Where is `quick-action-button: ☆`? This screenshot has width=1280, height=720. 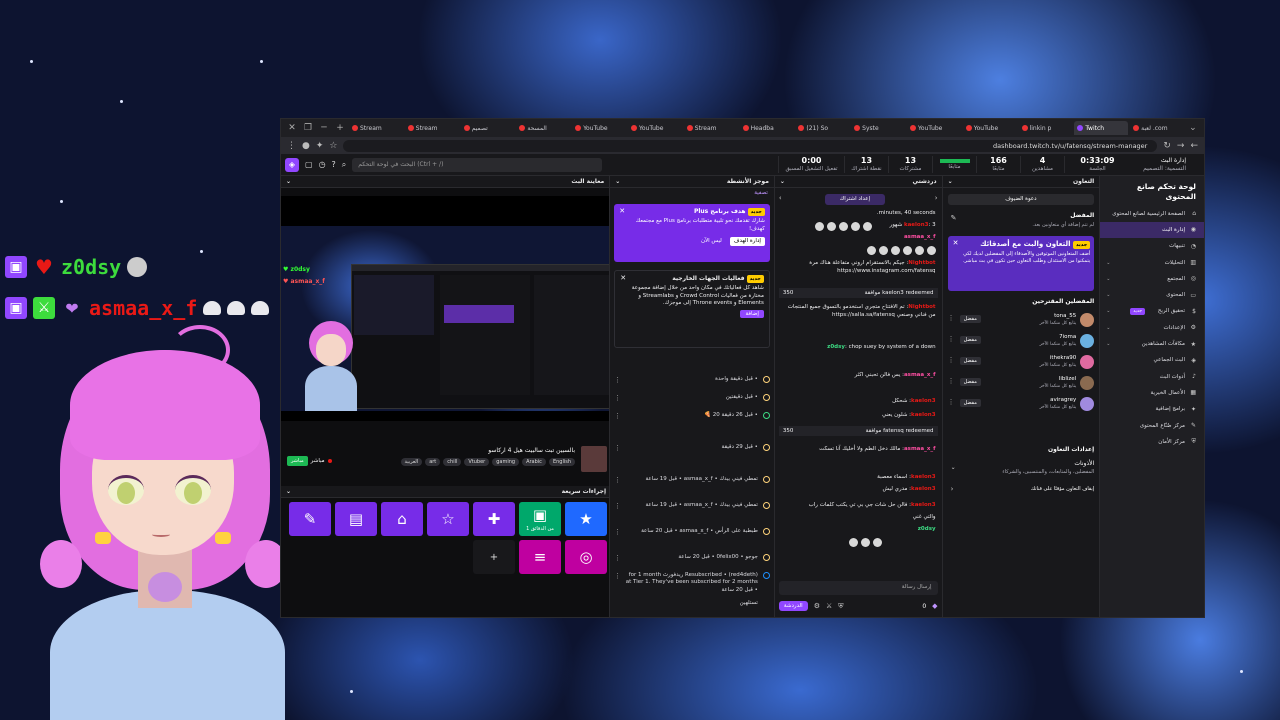
quick-action-button: ☆ is located at coordinates (448, 519).